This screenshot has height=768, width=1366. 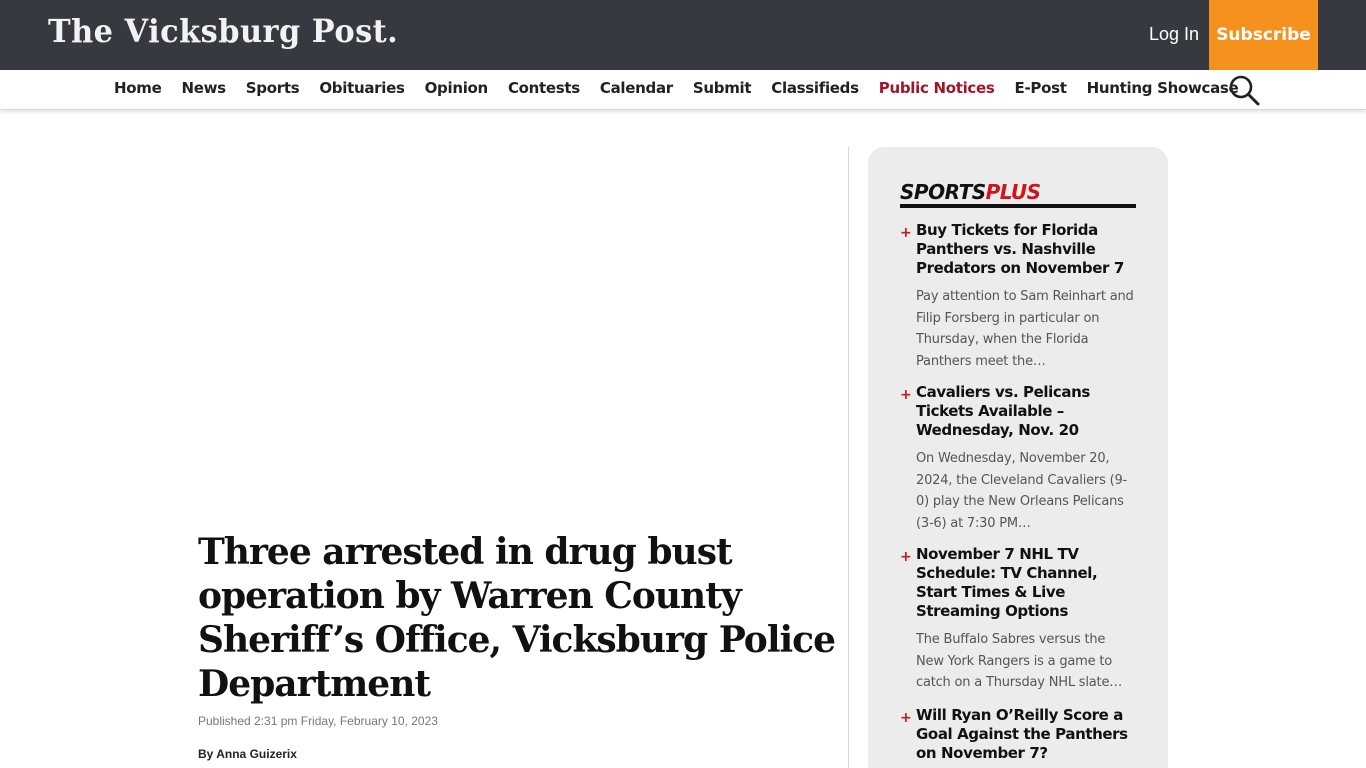 I want to click on nav-public-notices: Public Notices, so click(x=937, y=88).